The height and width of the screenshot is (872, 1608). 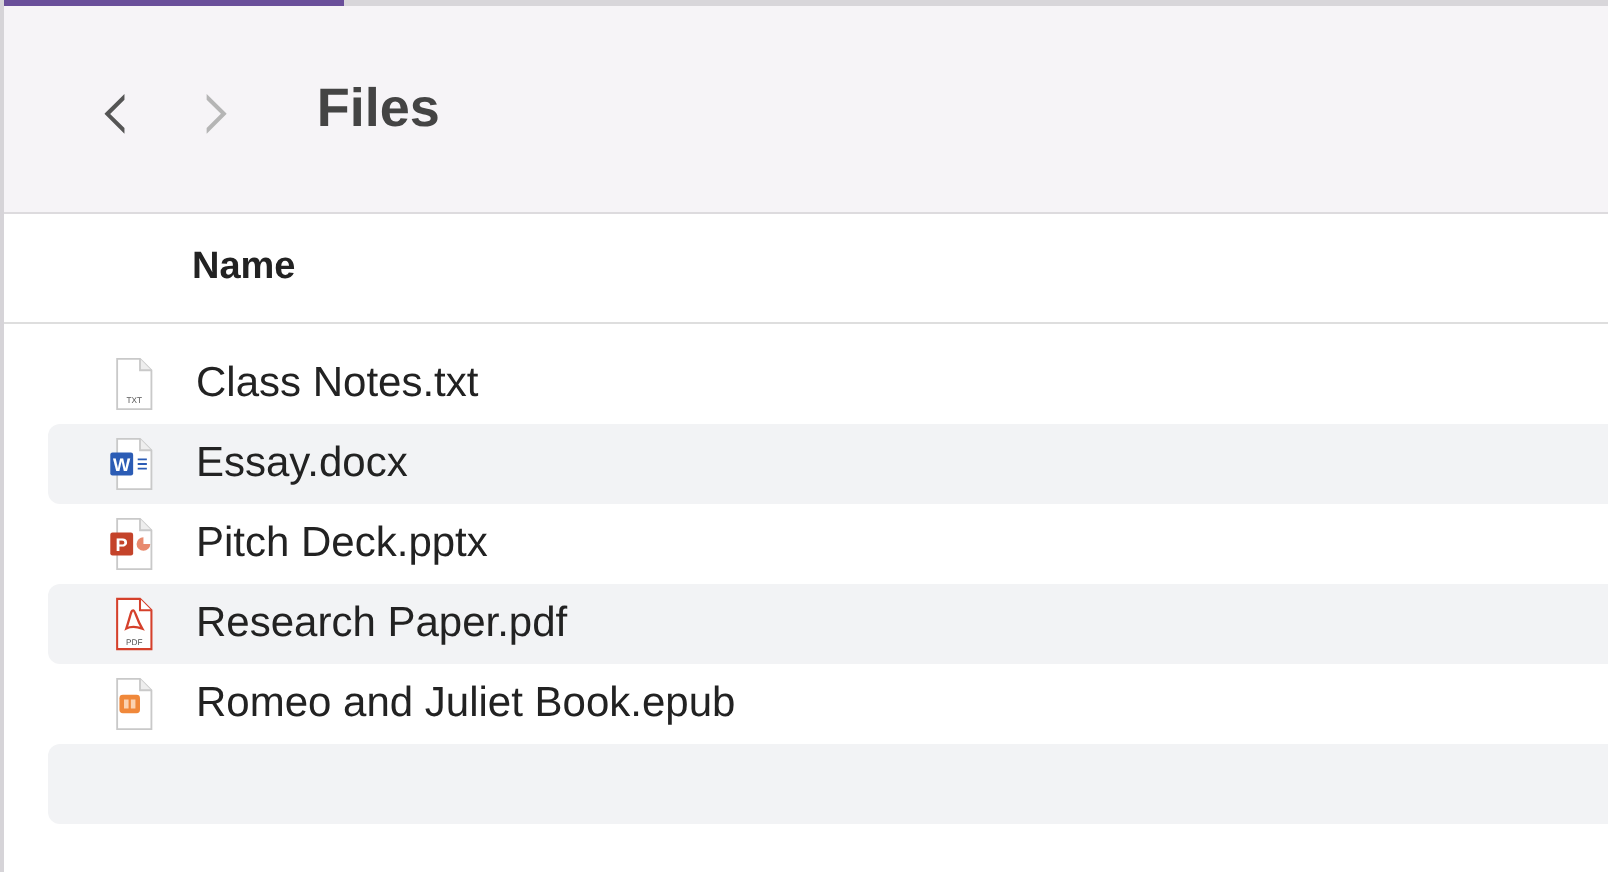 What do you see at coordinates (828, 544) in the screenshot?
I see `file-row: P Pitch Deck.pptx` at bounding box center [828, 544].